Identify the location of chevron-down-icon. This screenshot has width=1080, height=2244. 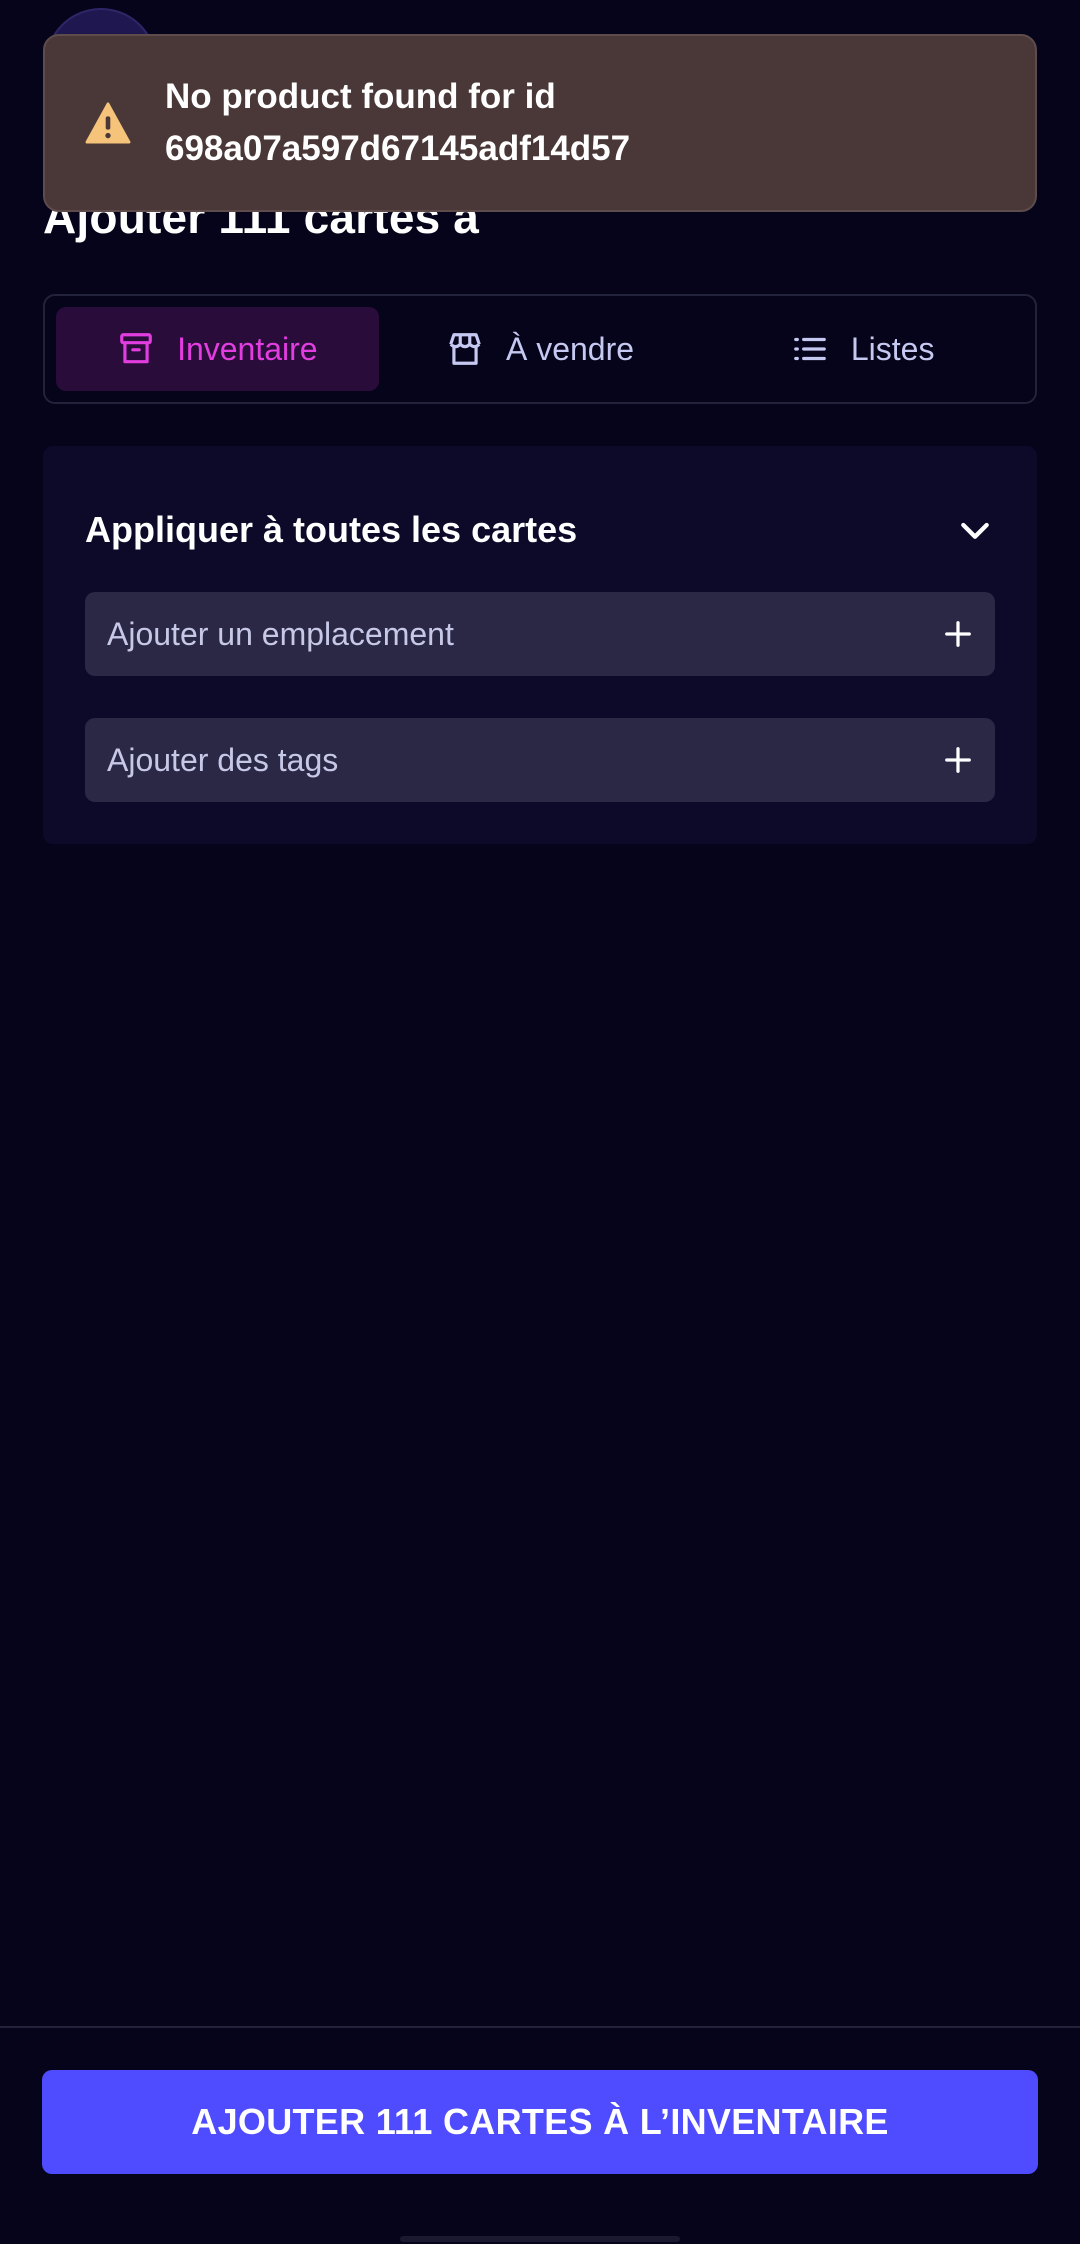
(975, 530).